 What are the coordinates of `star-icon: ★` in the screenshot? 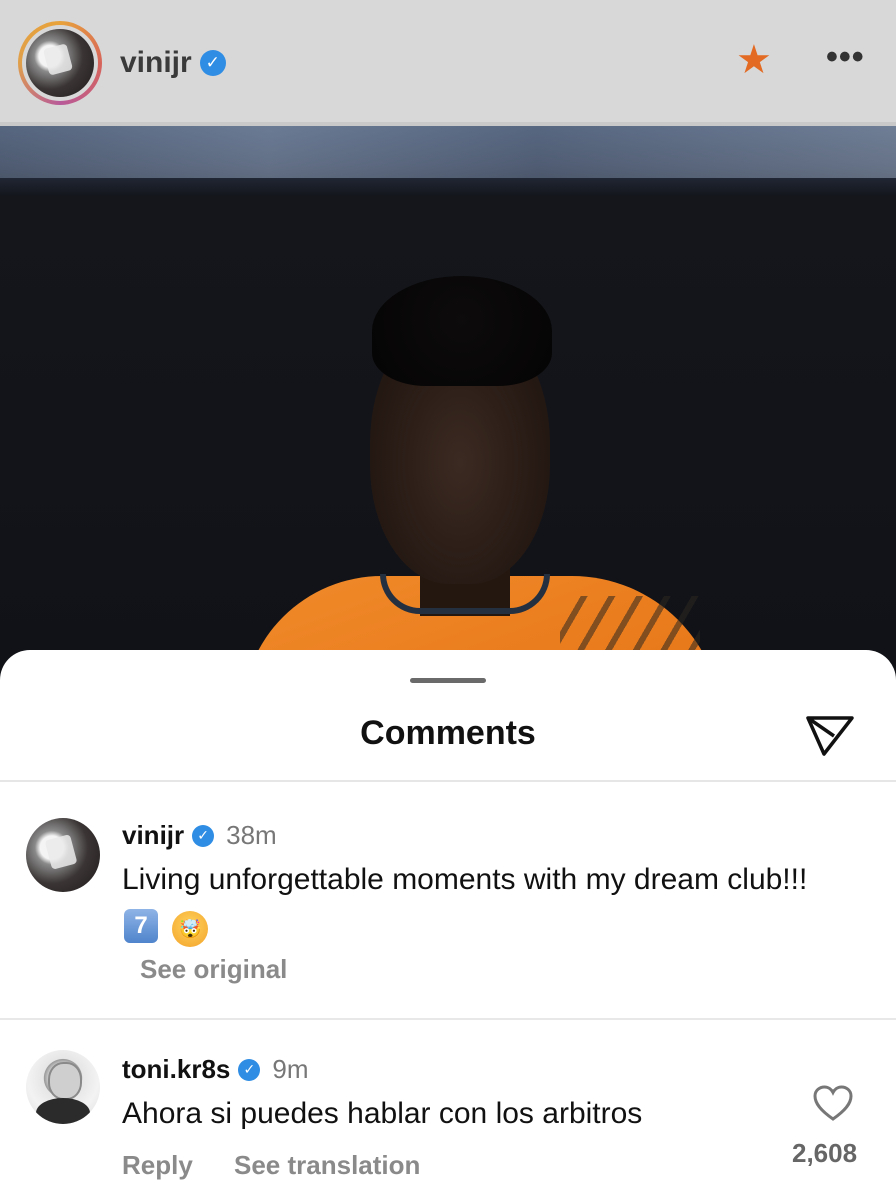 It's located at (754, 60).